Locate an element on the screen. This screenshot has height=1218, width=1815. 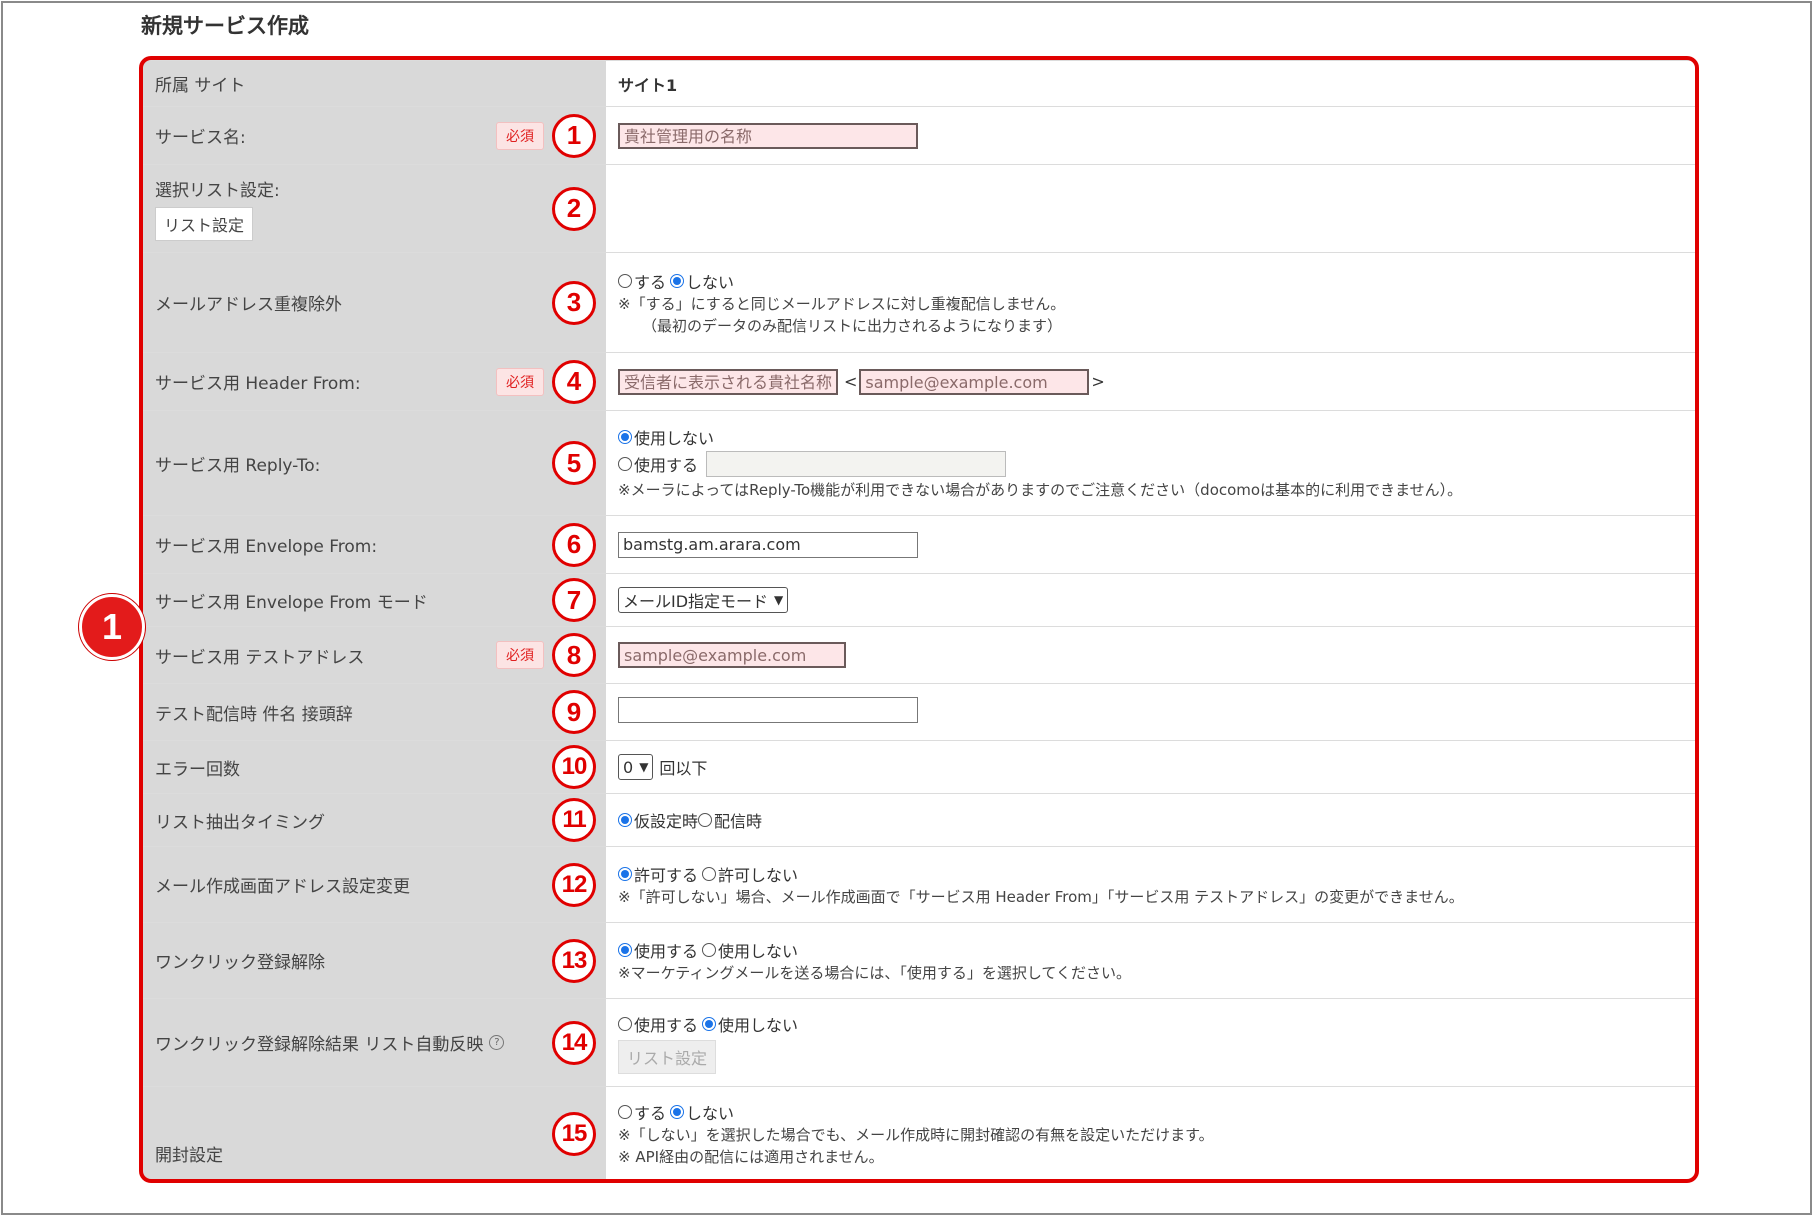
label-open-setting: 開封設定 15 is located at coordinates (374, 1133).